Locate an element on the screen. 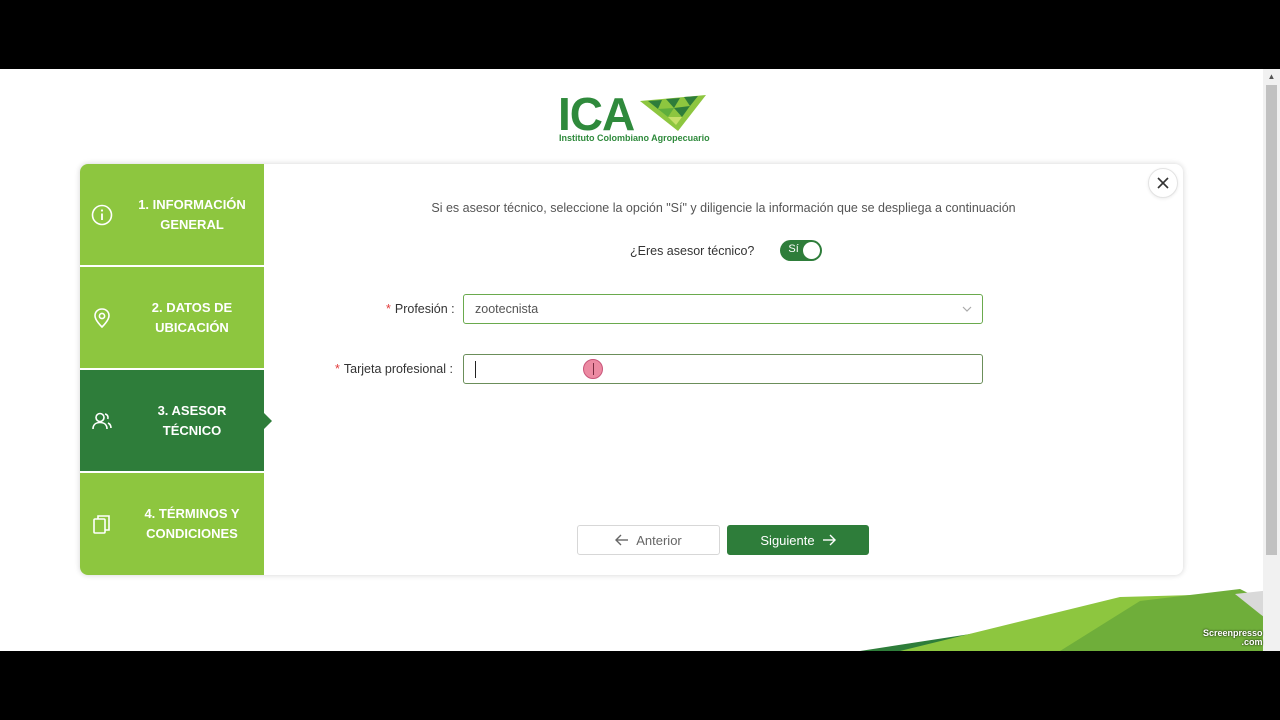 This screenshot has height=720, width=1280. chevron-down-icon is located at coordinates (967, 309).